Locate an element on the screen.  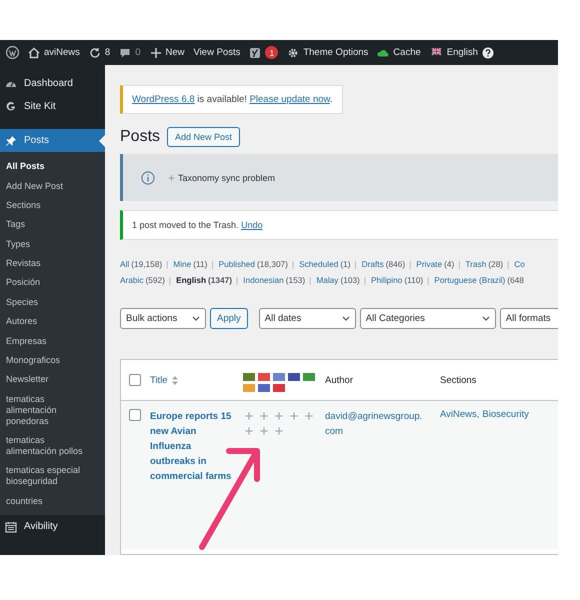
filter-count: (103) is located at coordinates (350, 280).